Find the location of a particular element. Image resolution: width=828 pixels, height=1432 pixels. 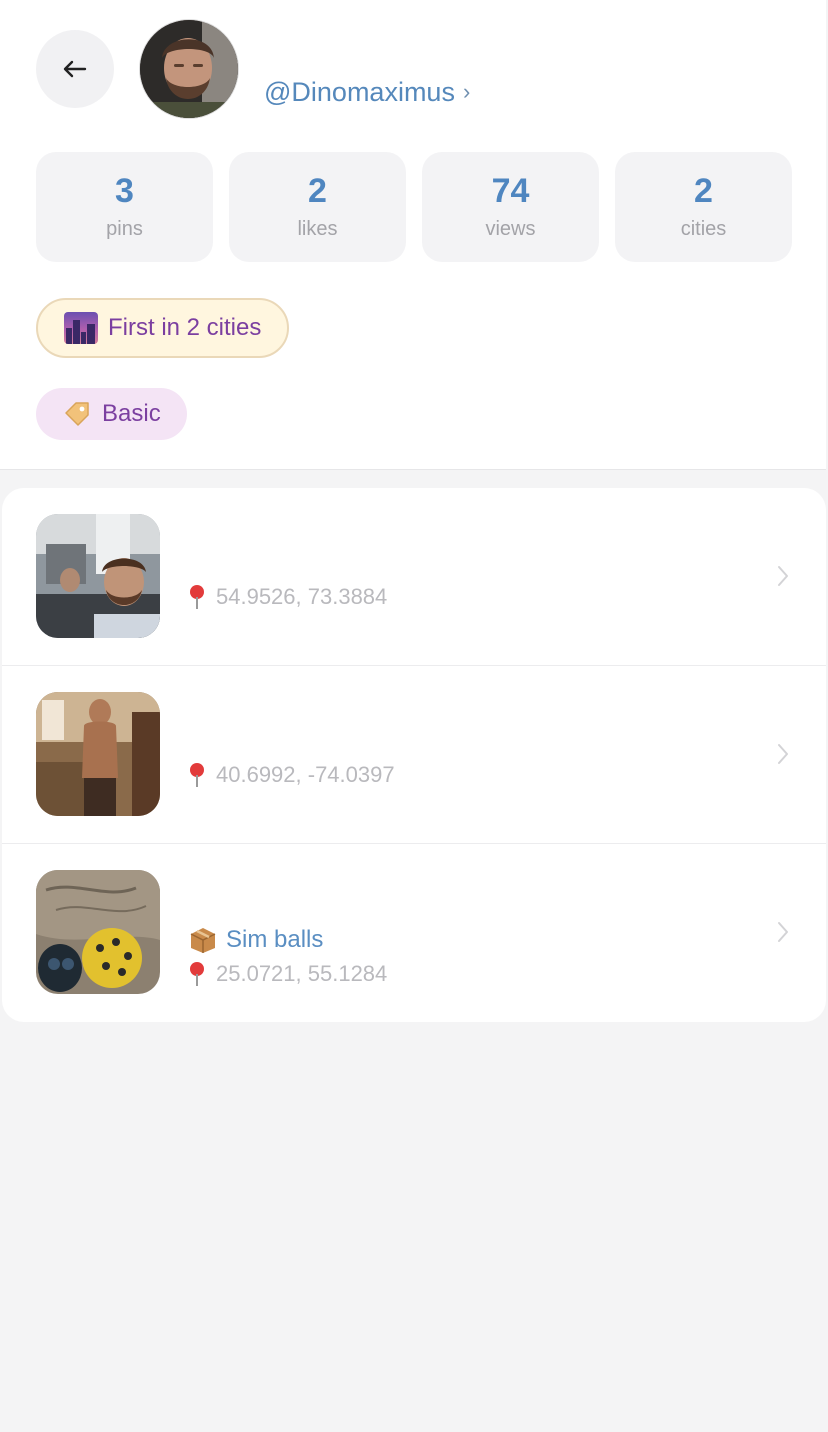

achievement-badge: First in 2 cities is located at coordinates (163, 328).